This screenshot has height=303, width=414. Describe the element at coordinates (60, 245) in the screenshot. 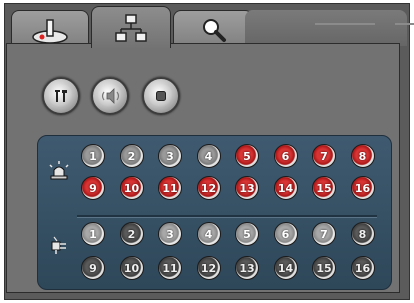

I see `relay-plug-icon` at that location.